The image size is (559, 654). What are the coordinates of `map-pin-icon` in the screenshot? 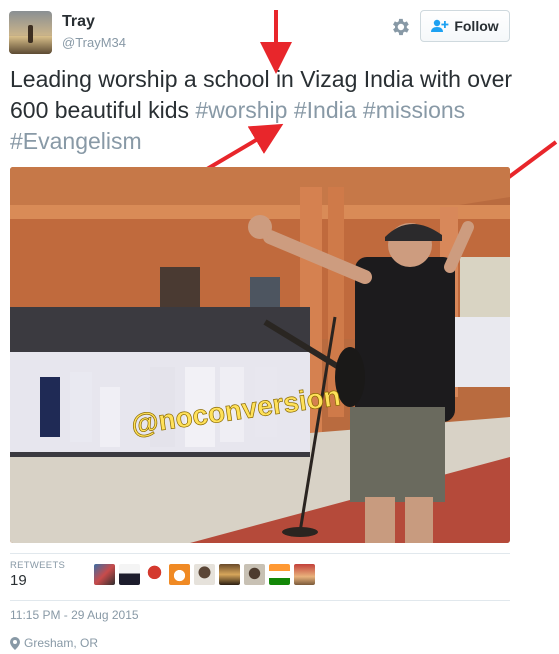 It's located at (15, 643).